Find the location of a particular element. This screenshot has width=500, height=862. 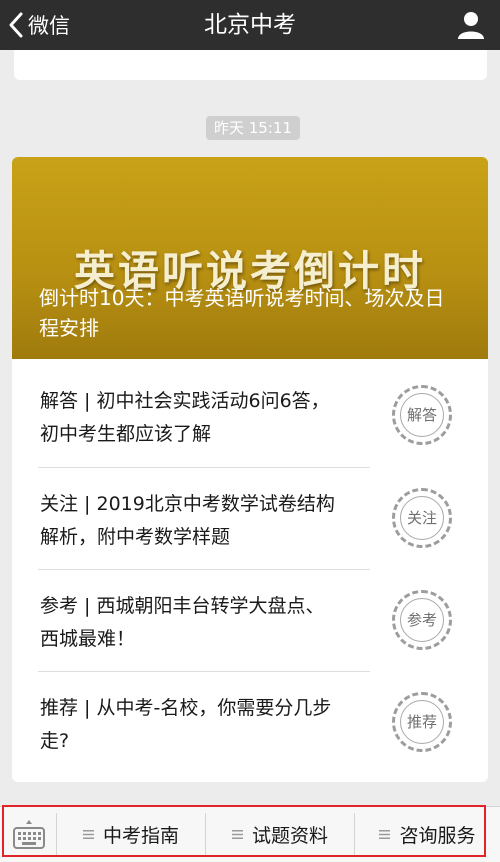

back-button: 微信 is located at coordinates (39, 25).